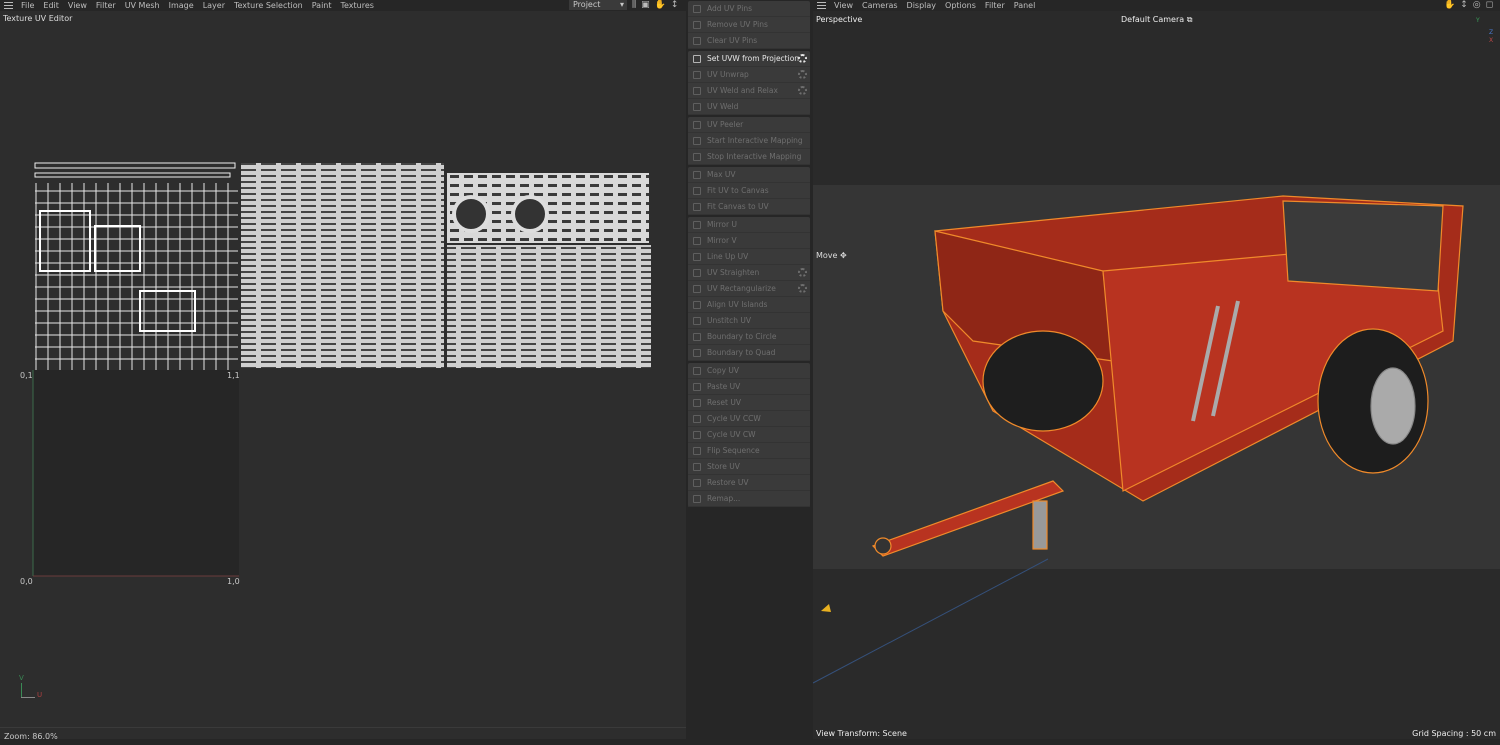 The height and width of the screenshot is (745, 1500). Describe the element at coordinates (357, 5) in the screenshot. I see `menu-textures: Textures` at that location.